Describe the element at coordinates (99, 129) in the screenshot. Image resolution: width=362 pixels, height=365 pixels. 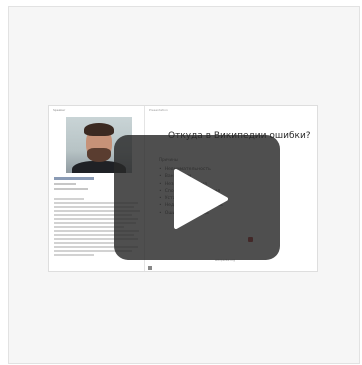
I see `speaker-hair` at that location.